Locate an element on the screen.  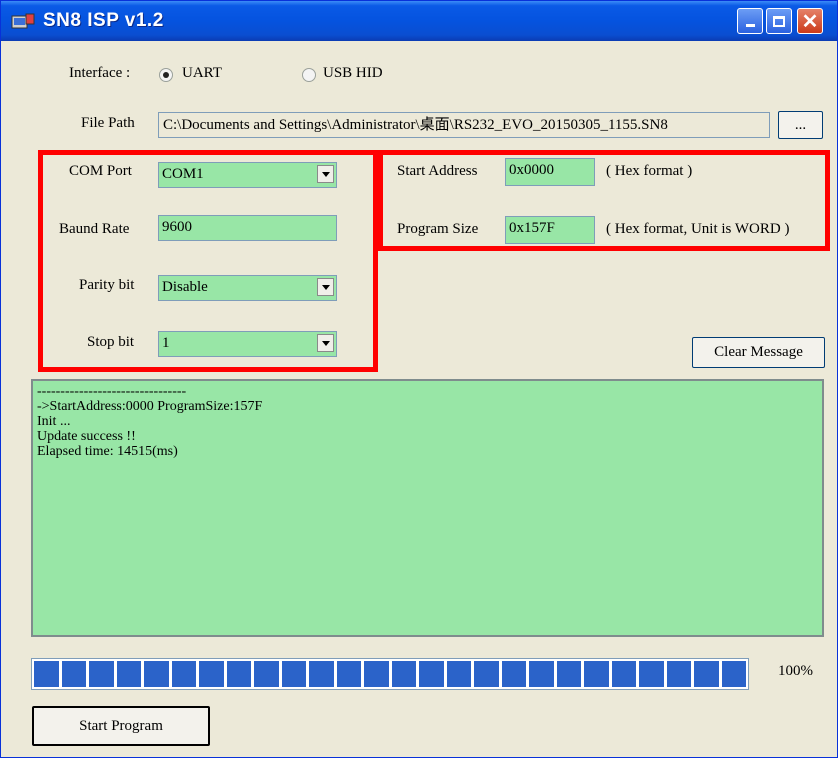
title-bar: SN8 ISP v1.2 ✕ is located at coordinates (419, 21).